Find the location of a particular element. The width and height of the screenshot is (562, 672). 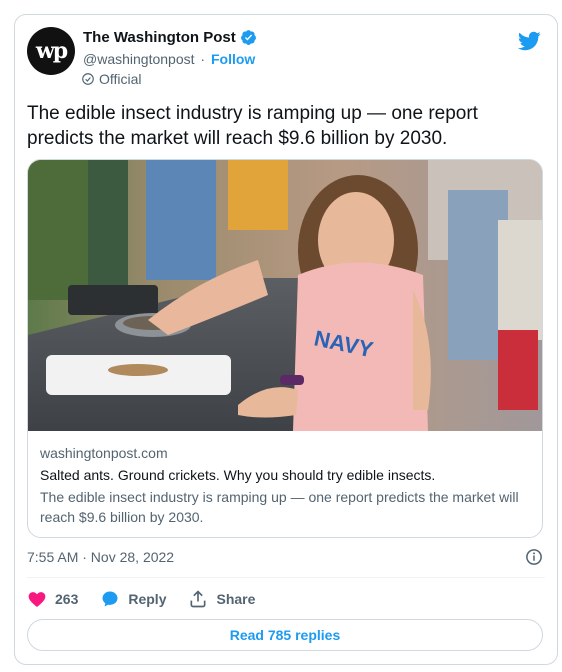

official-label-row: Official is located at coordinates (111, 79).